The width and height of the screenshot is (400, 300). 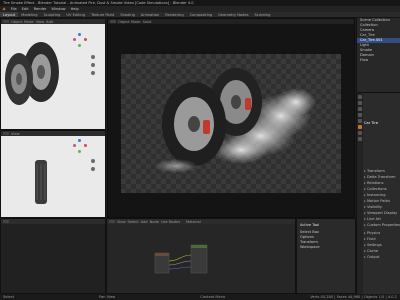 What do you see at coordinates (121, 222) in the screenshot?
I see `node-view-menu: View` at bounding box center [121, 222].